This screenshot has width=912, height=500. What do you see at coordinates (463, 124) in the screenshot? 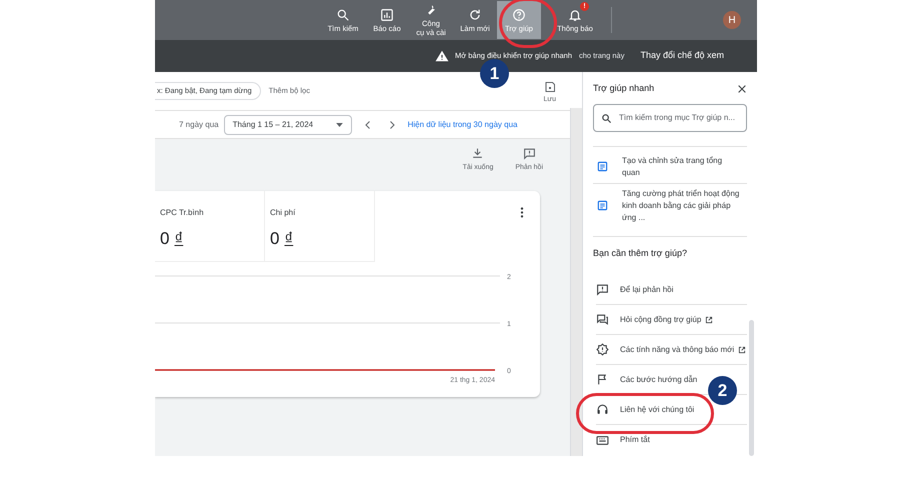
I see `link: Hiện dữ liệu trong 30 ngày qua` at bounding box center [463, 124].